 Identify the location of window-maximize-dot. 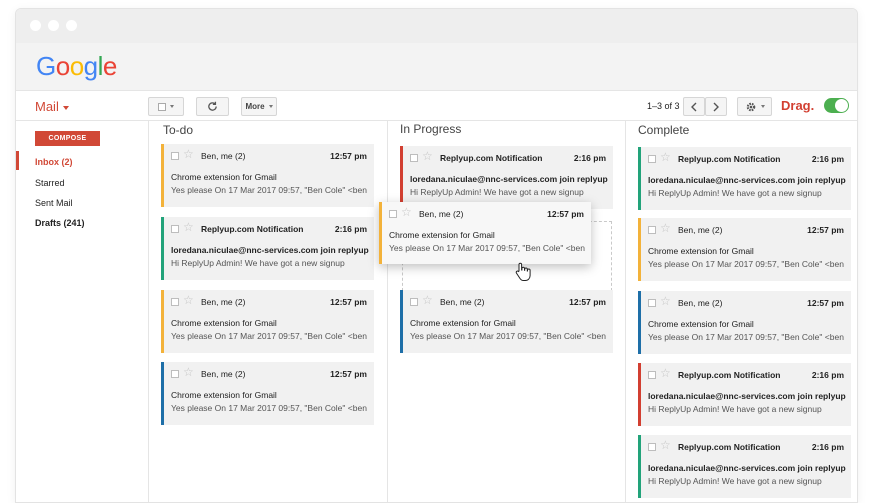
(71, 25).